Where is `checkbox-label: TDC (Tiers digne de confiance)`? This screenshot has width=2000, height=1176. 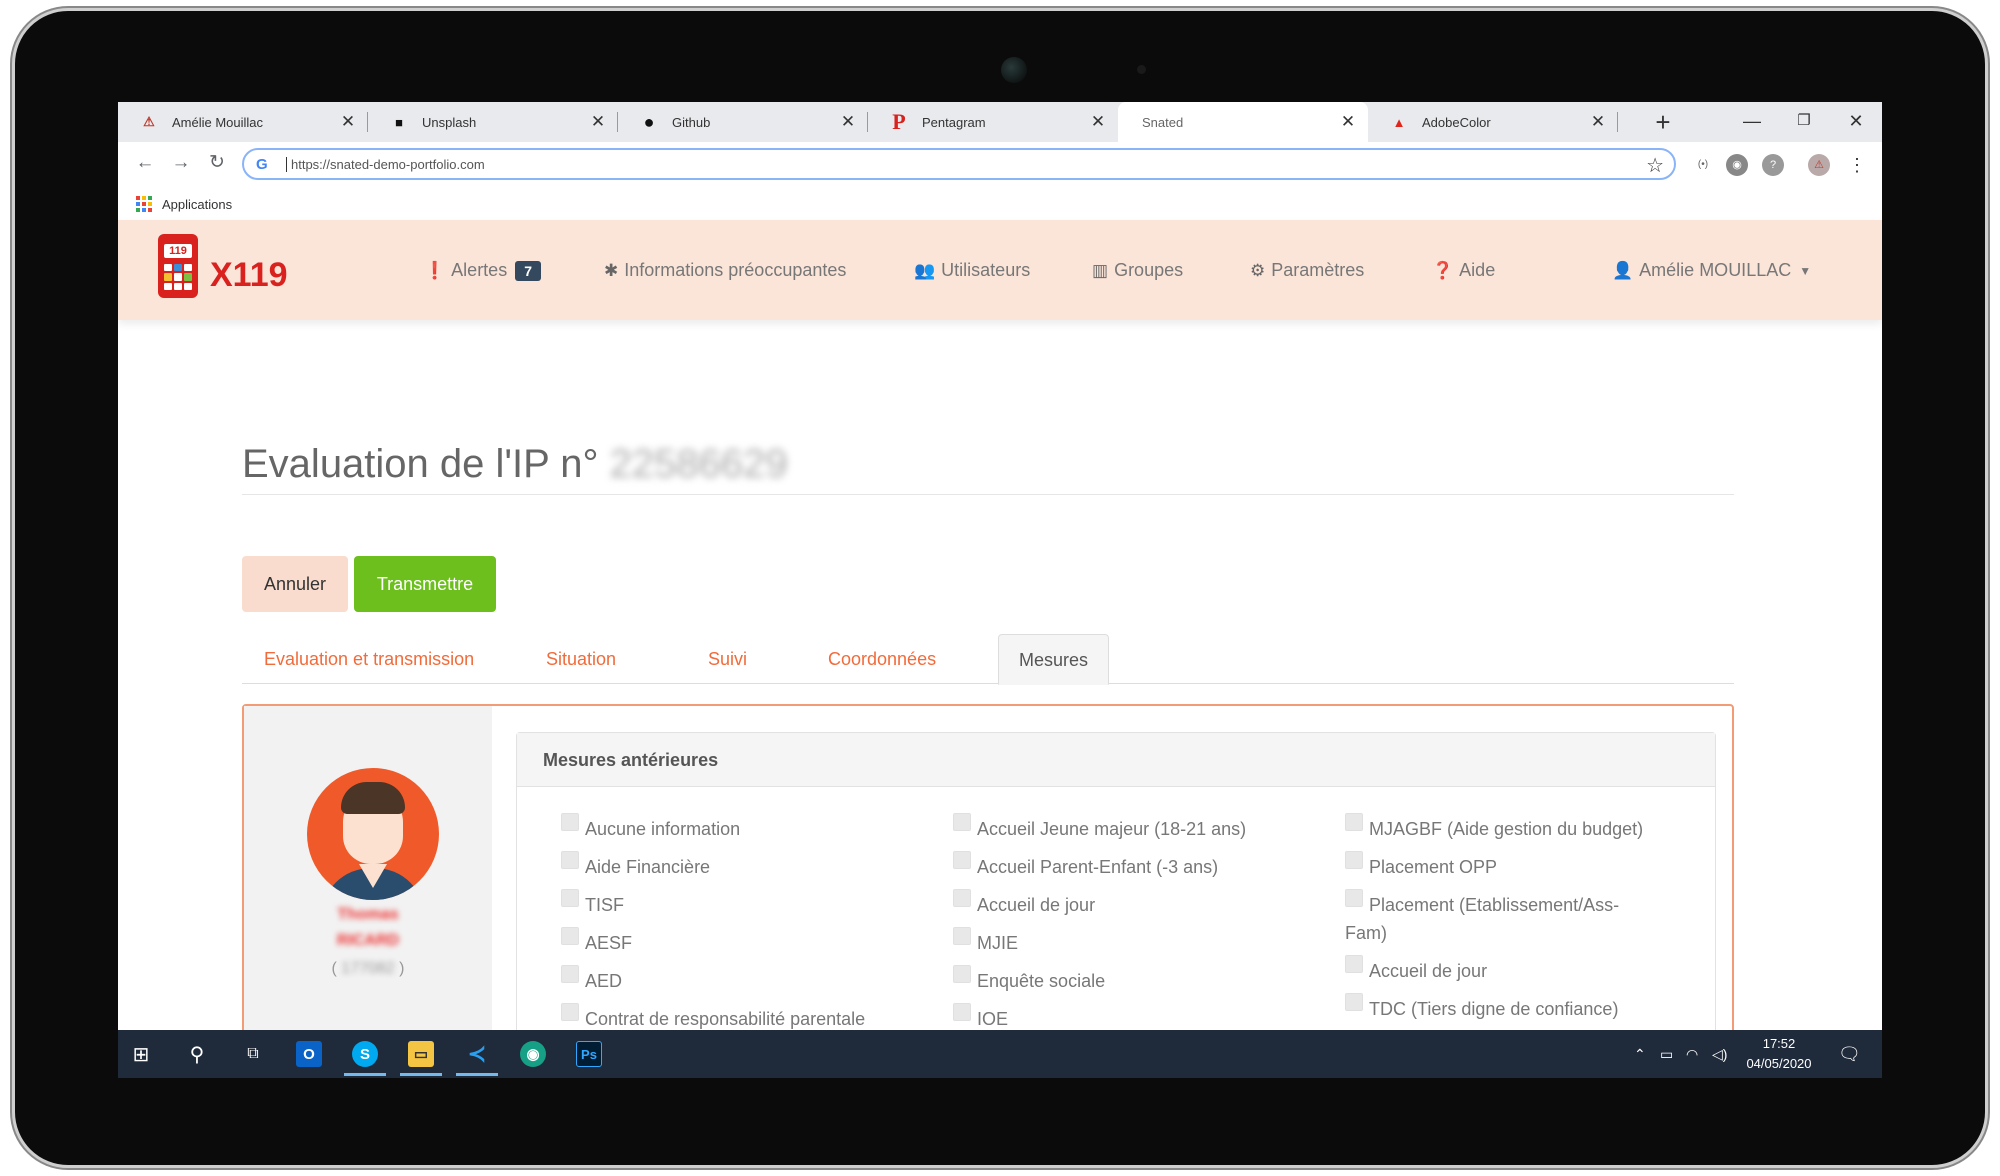 checkbox-label: TDC (Tiers digne de confiance) is located at coordinates (1494, 1009).